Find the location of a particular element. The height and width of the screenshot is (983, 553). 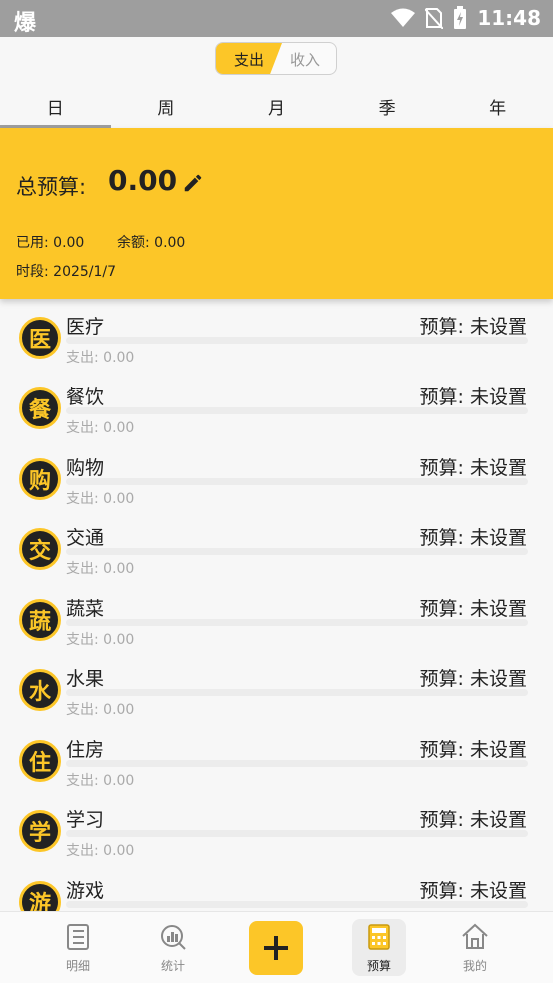

tab-month: 月 is located at coordinates (276, 108).